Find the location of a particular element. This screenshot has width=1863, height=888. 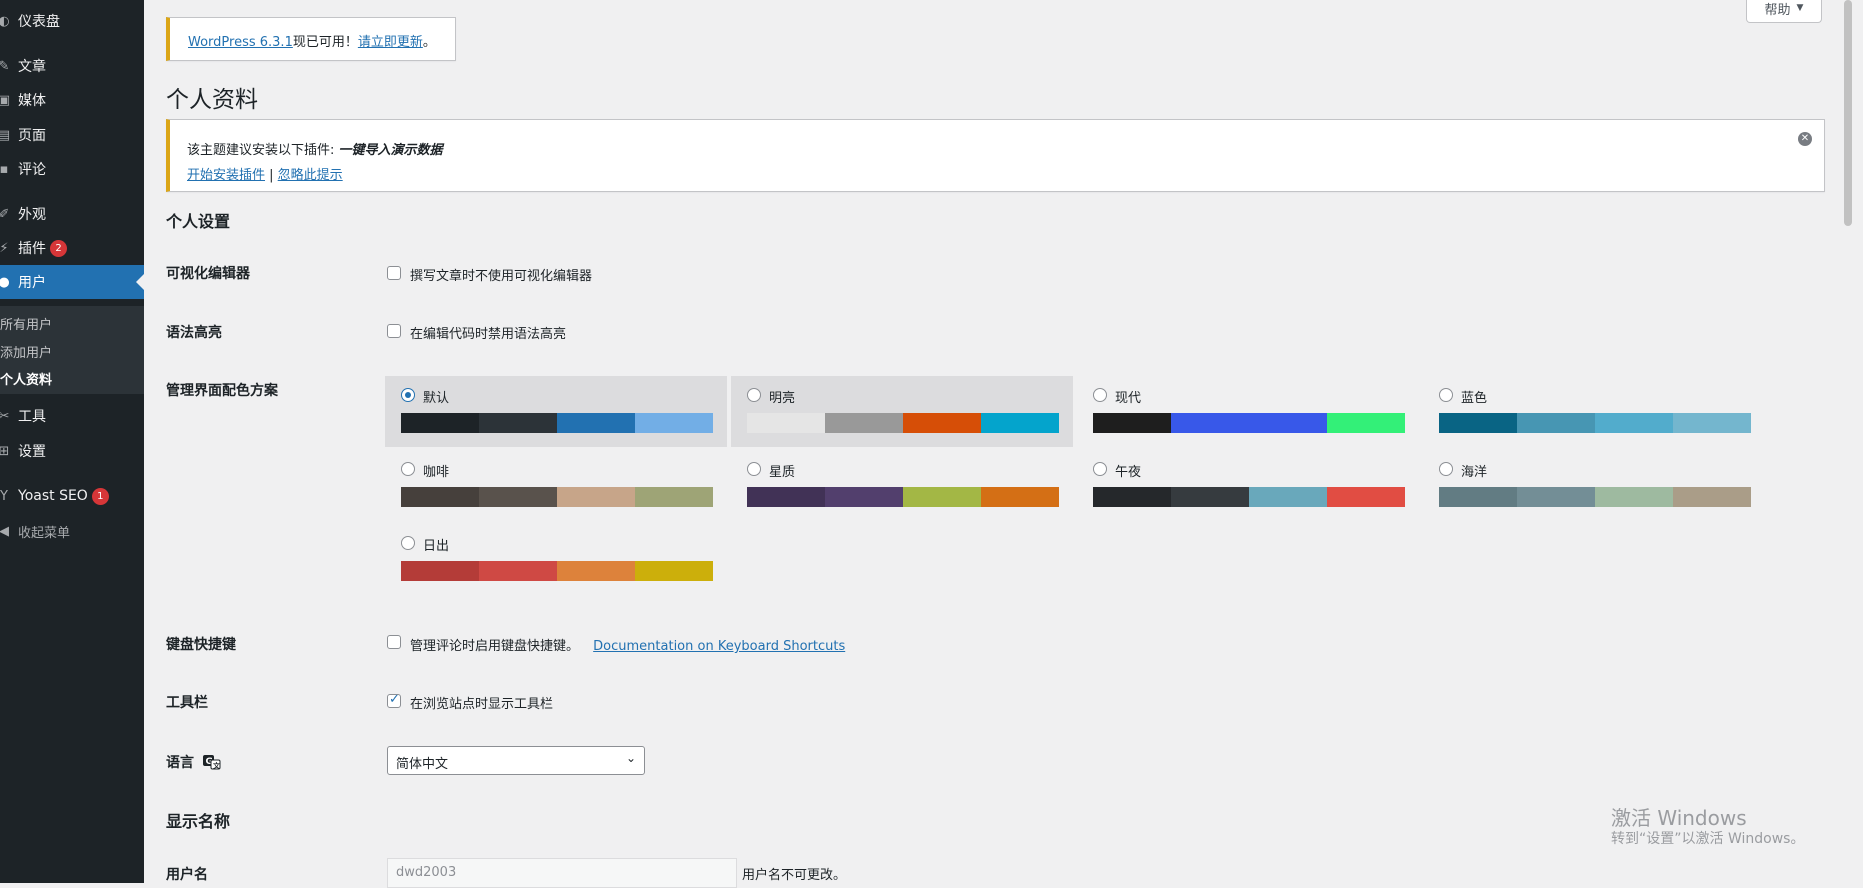

sidebar-item-label: 文章 is located at coordinates (32, 67).